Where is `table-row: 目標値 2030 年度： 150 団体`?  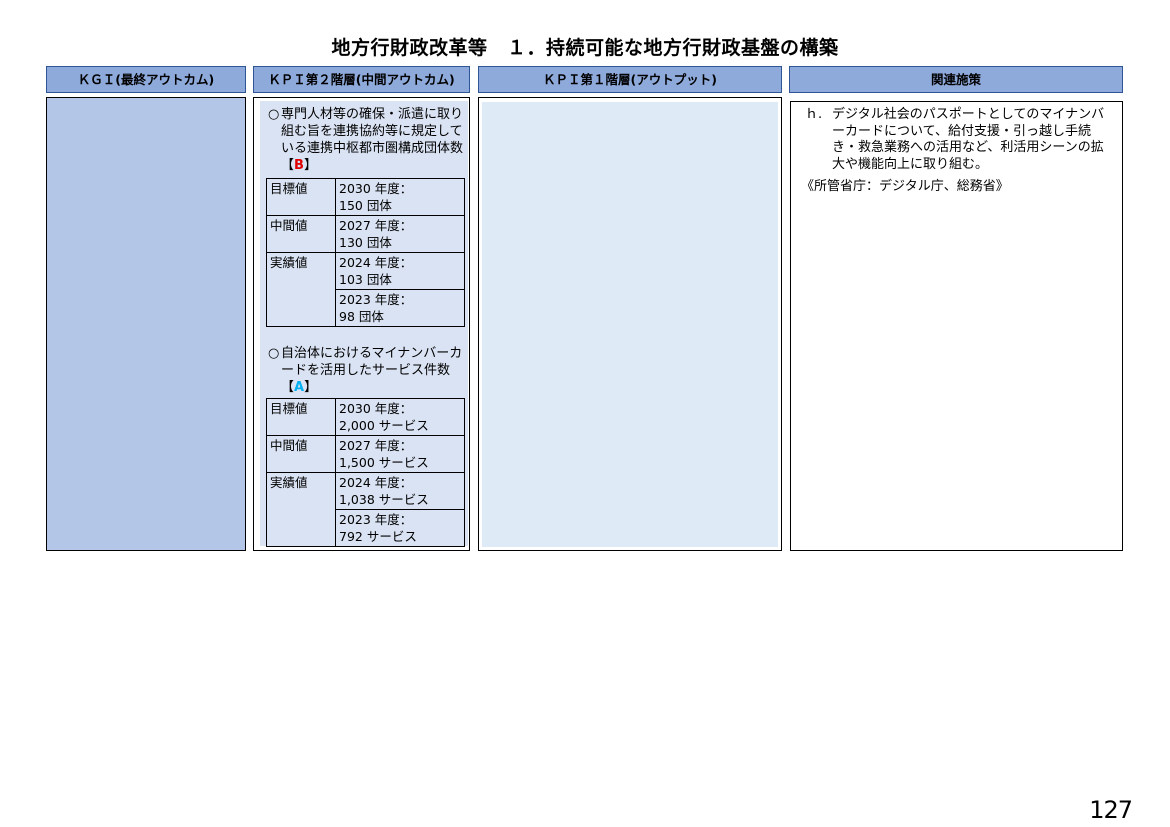
table-row: 目標値 2030 年度： 150 団体 is located at coordinates (365, 197).